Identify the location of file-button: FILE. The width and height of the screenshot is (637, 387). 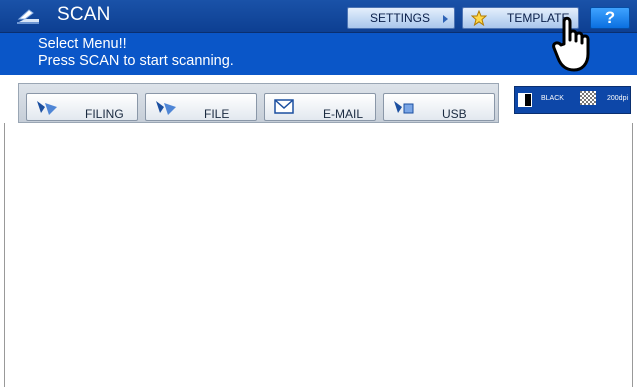
(201, 107).